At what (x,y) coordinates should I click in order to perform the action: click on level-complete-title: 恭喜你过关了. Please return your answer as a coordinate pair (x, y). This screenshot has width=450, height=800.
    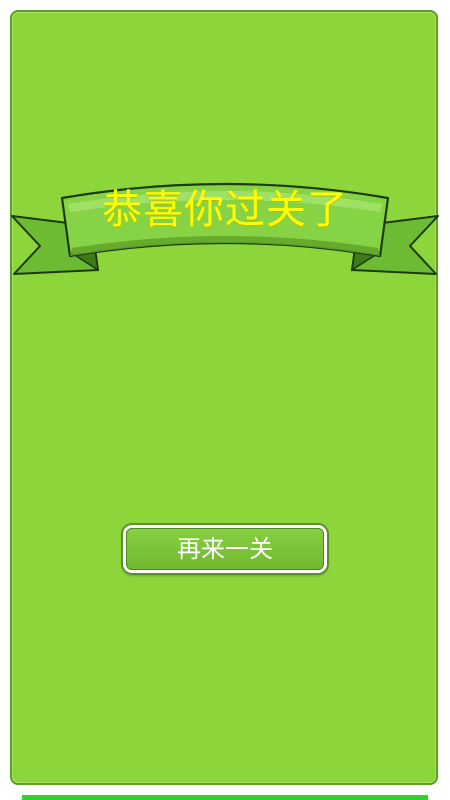
    Looking at the image, I should click on (225, 210).